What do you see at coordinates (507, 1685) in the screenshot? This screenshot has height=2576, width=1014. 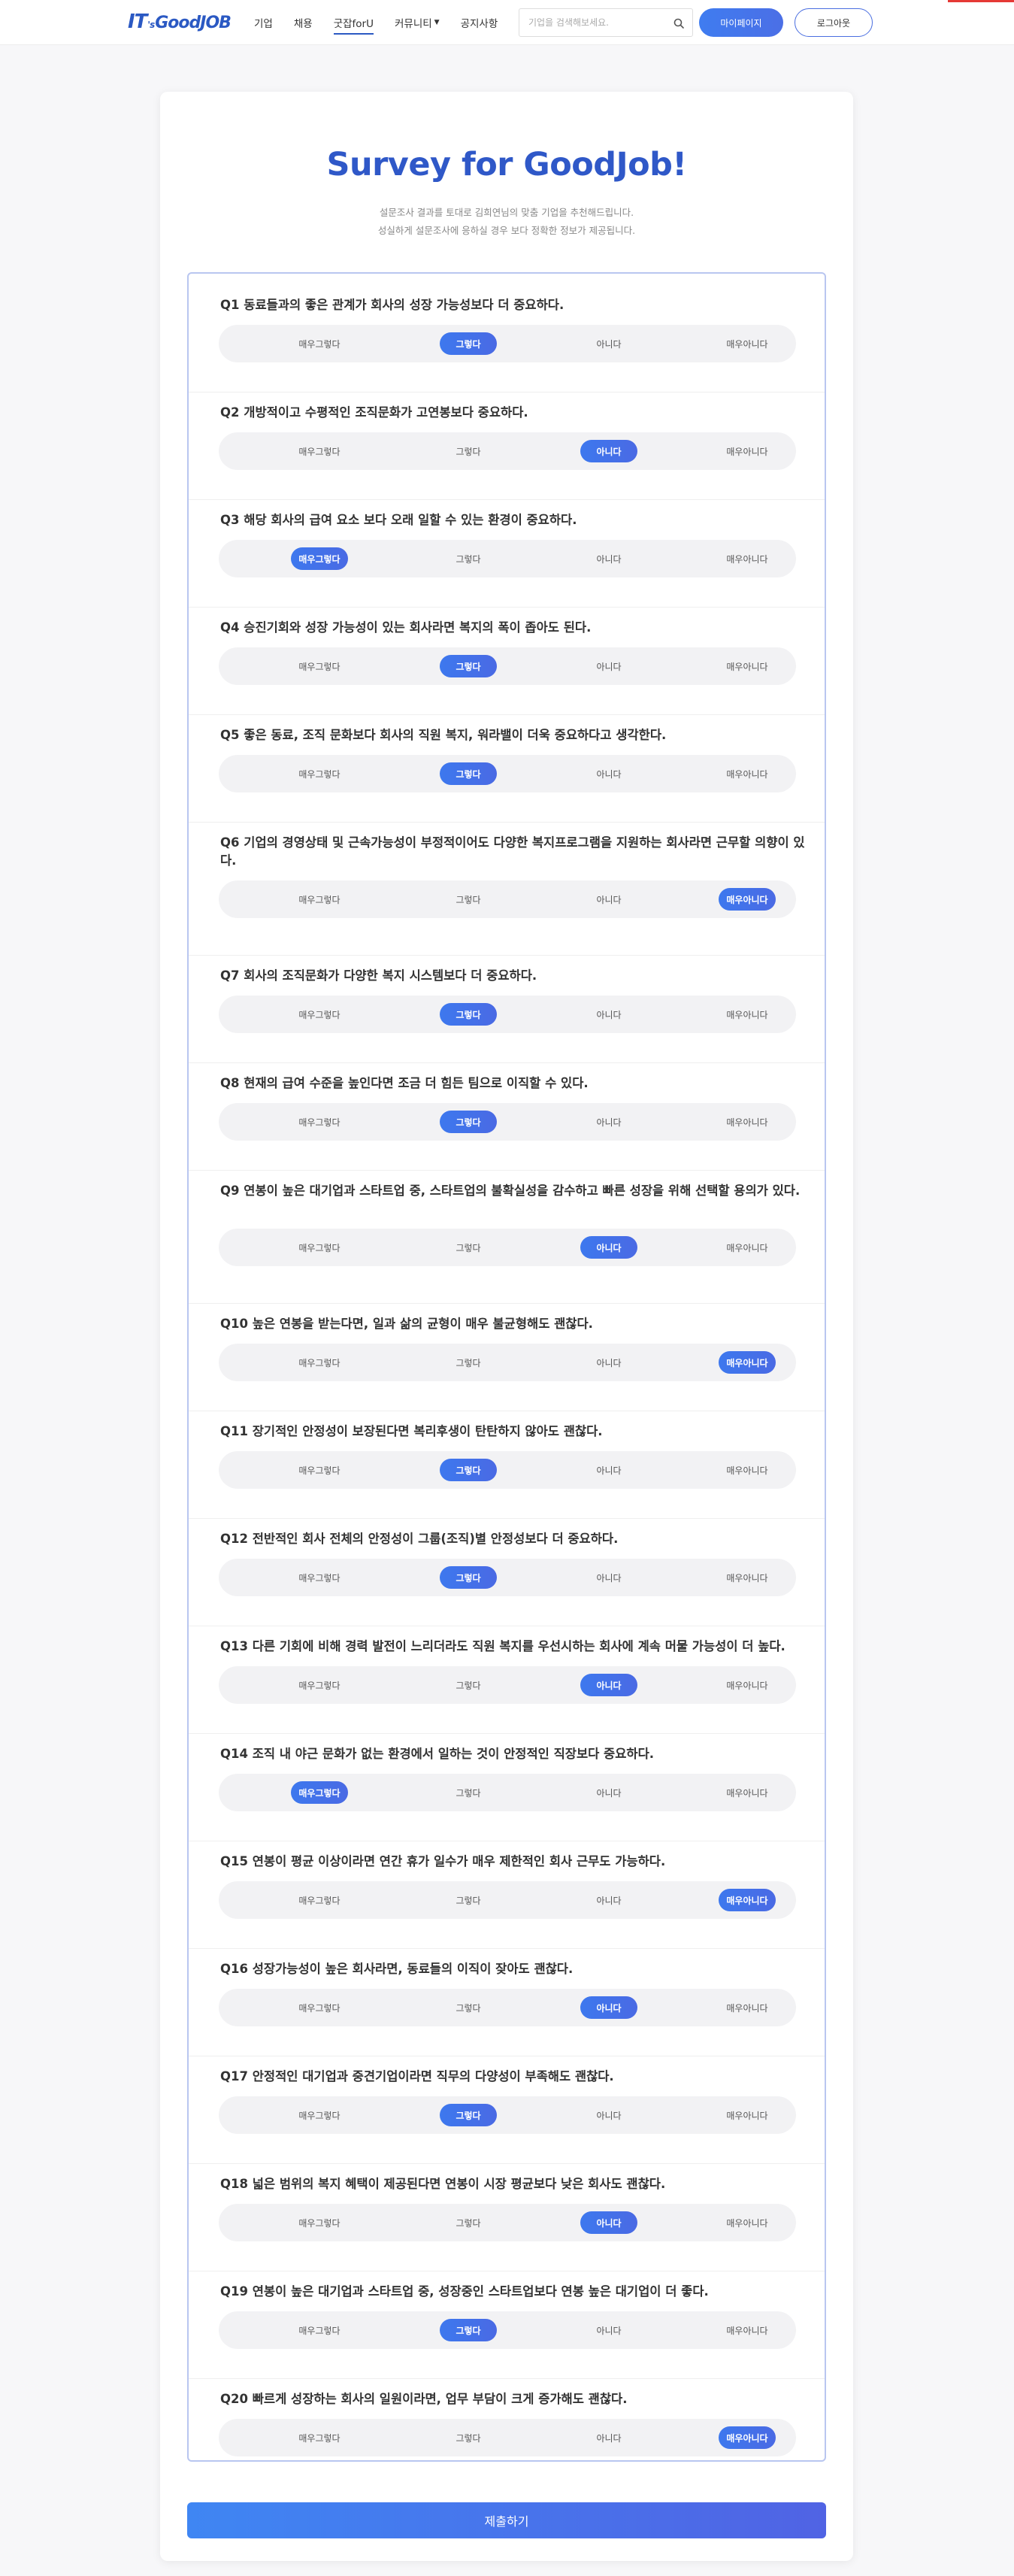 I see `answer-options: 매우그렇다 그렇다 아니다 매우아니다` at bounding box center [507, 1685].